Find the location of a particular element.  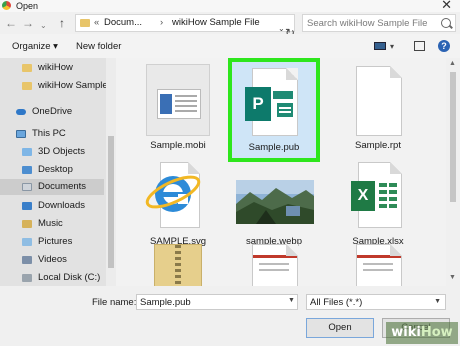

file-item-zip is located at coordinates (178, 265).